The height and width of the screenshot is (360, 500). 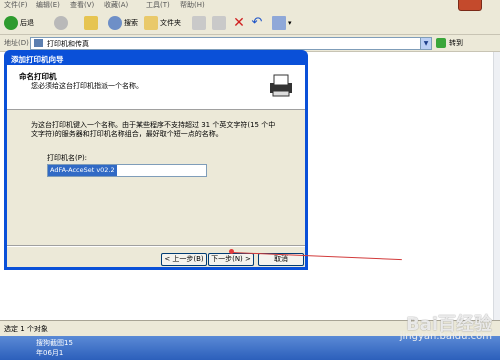 I want to click on printer-name-value: AdFA-AcceSet v02.2, so click(x=82, y=170).